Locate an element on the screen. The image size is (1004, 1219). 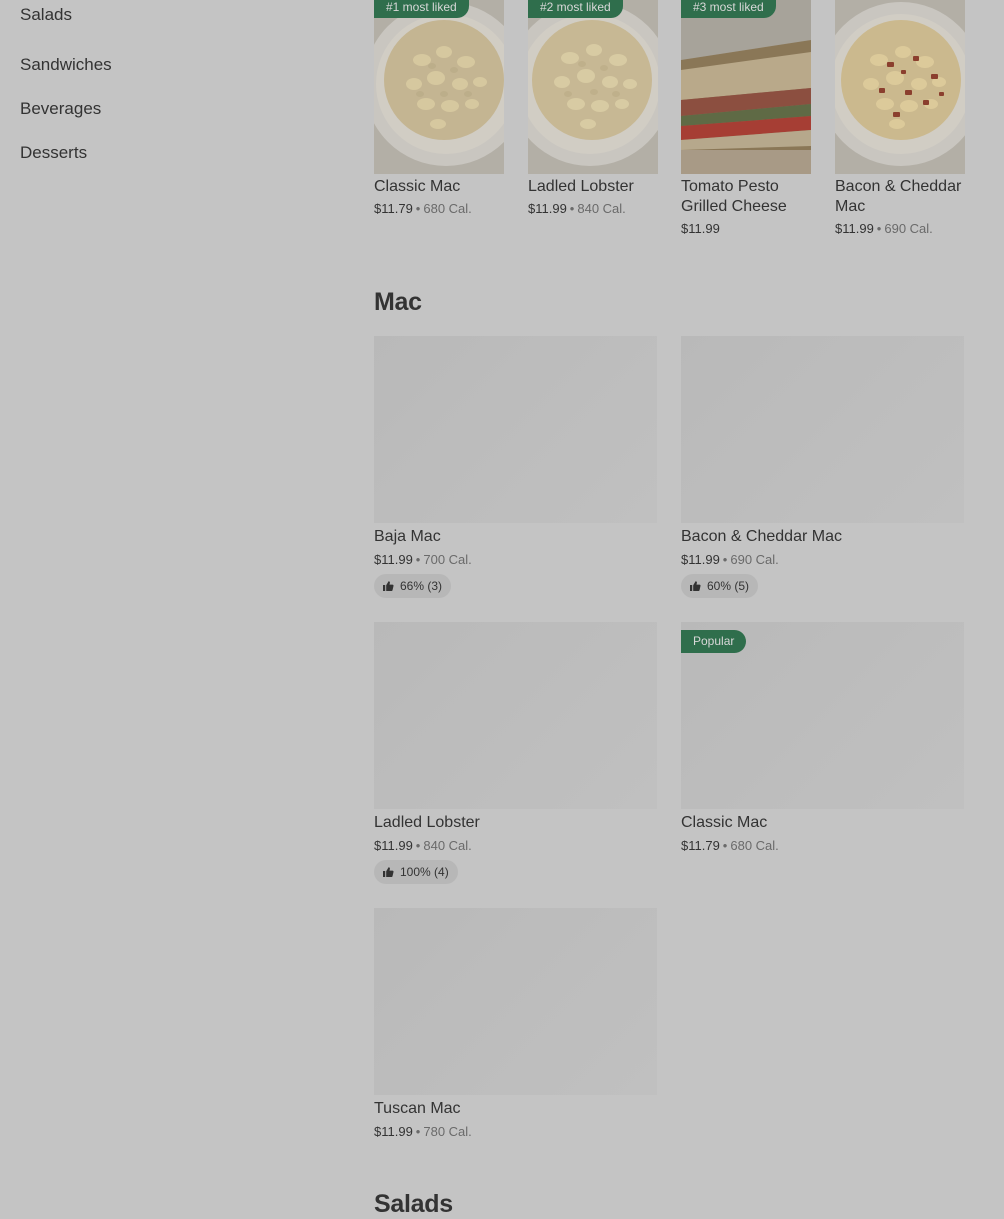
rating-pill: 100% (4) is located at coordinates (416, 872).